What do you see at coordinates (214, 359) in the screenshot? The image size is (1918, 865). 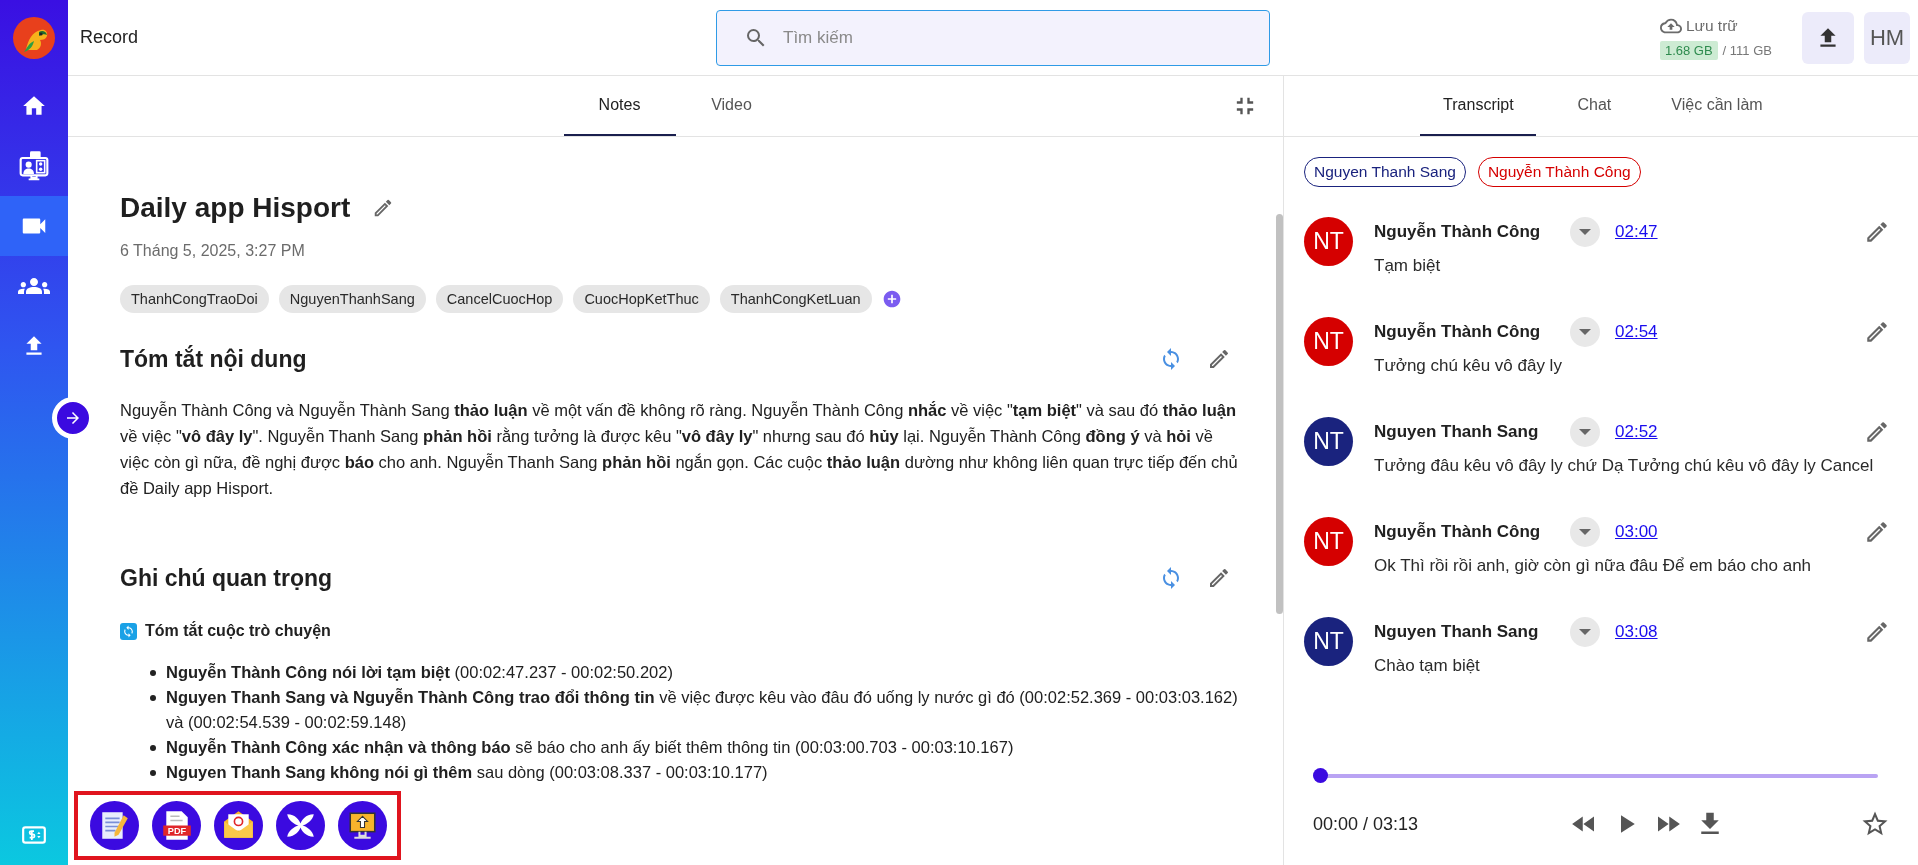 I see `section-heading: Tóm tắt nội dung` at bounding box center [214, 359].